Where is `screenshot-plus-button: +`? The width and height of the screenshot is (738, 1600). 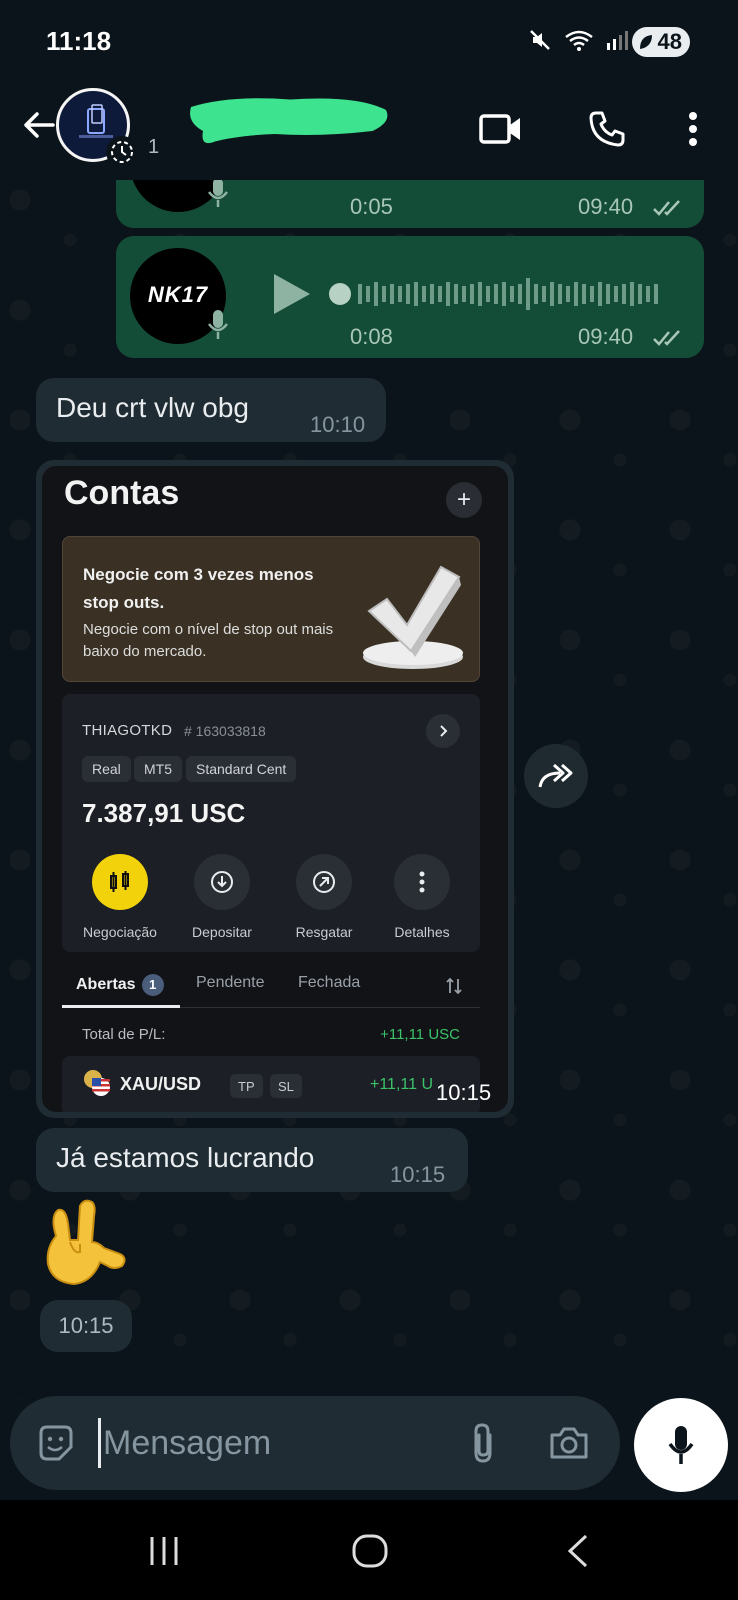 screenshot-plus-button: + is located at coordinates (464, 500).